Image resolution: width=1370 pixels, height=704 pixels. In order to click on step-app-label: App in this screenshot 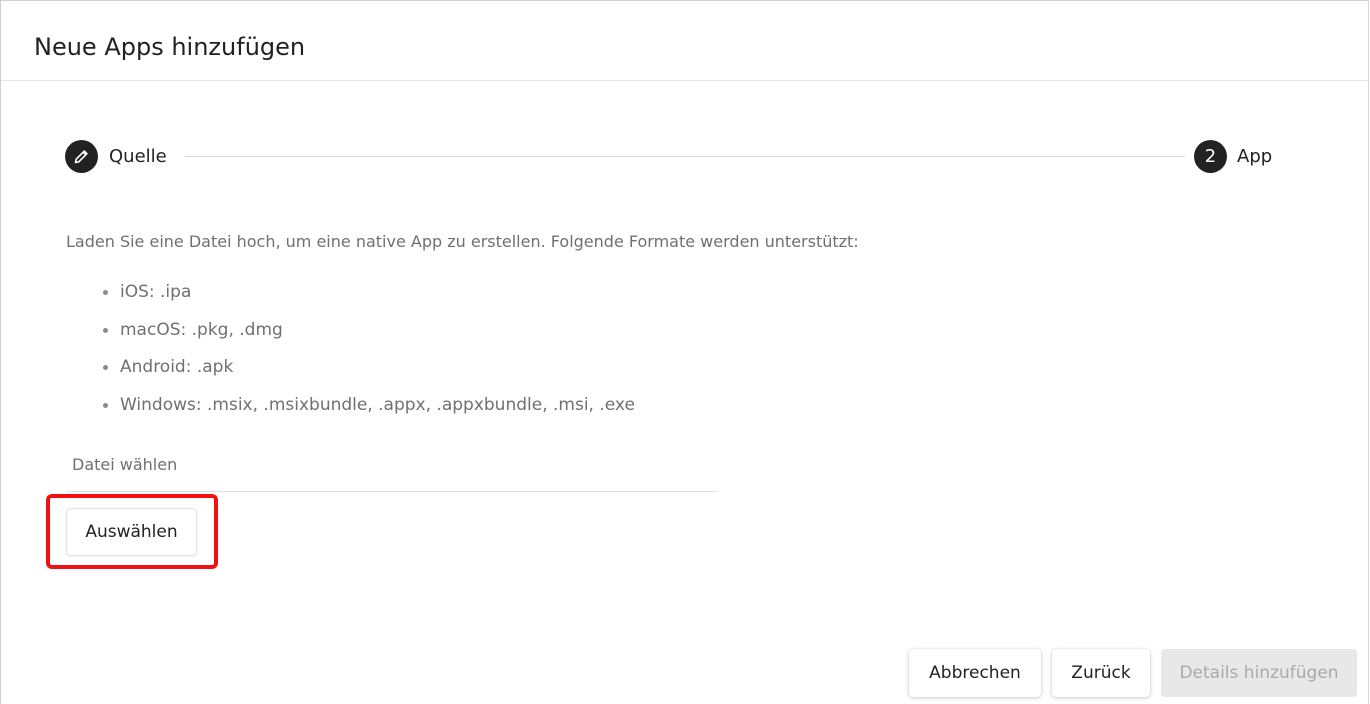, I will do `click(1255, 156)`.